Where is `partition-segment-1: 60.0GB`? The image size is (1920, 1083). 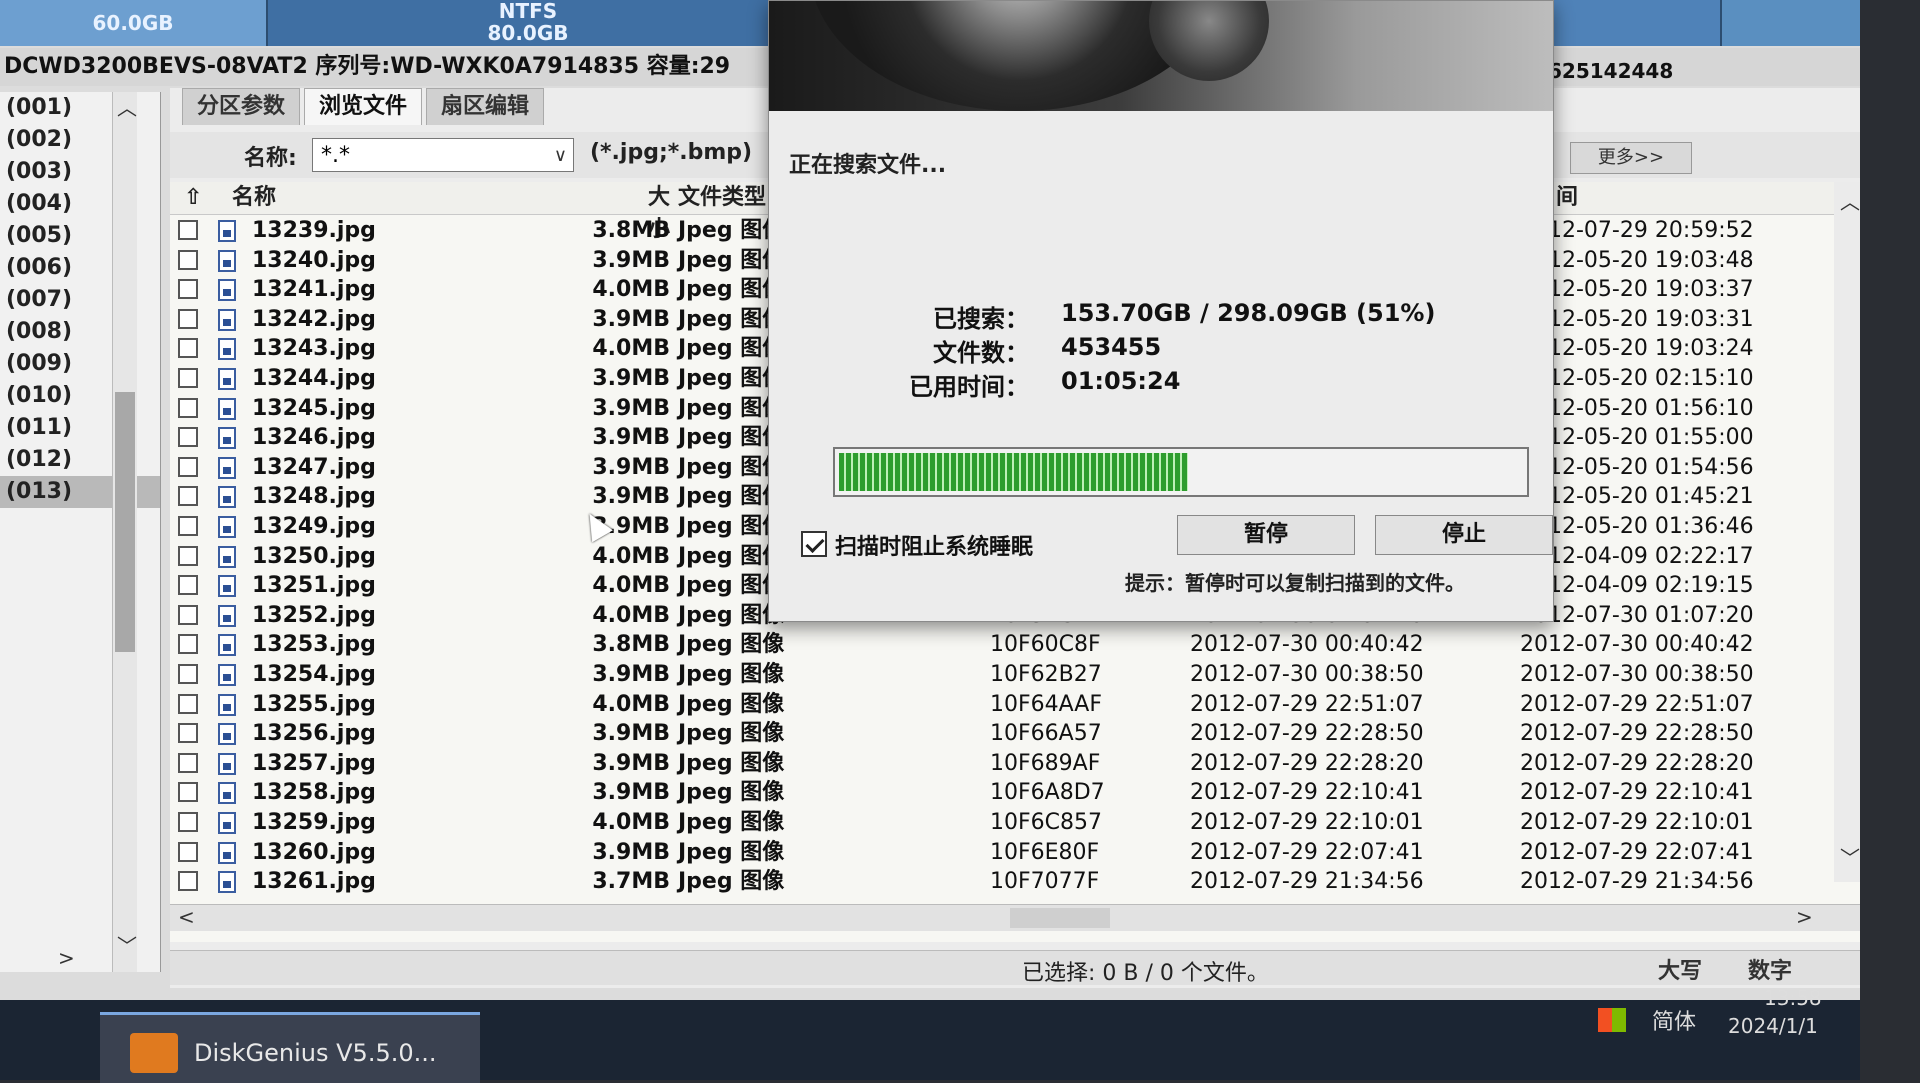 partition-segment-1: 60.0GB is located at coordinates (134, 23).